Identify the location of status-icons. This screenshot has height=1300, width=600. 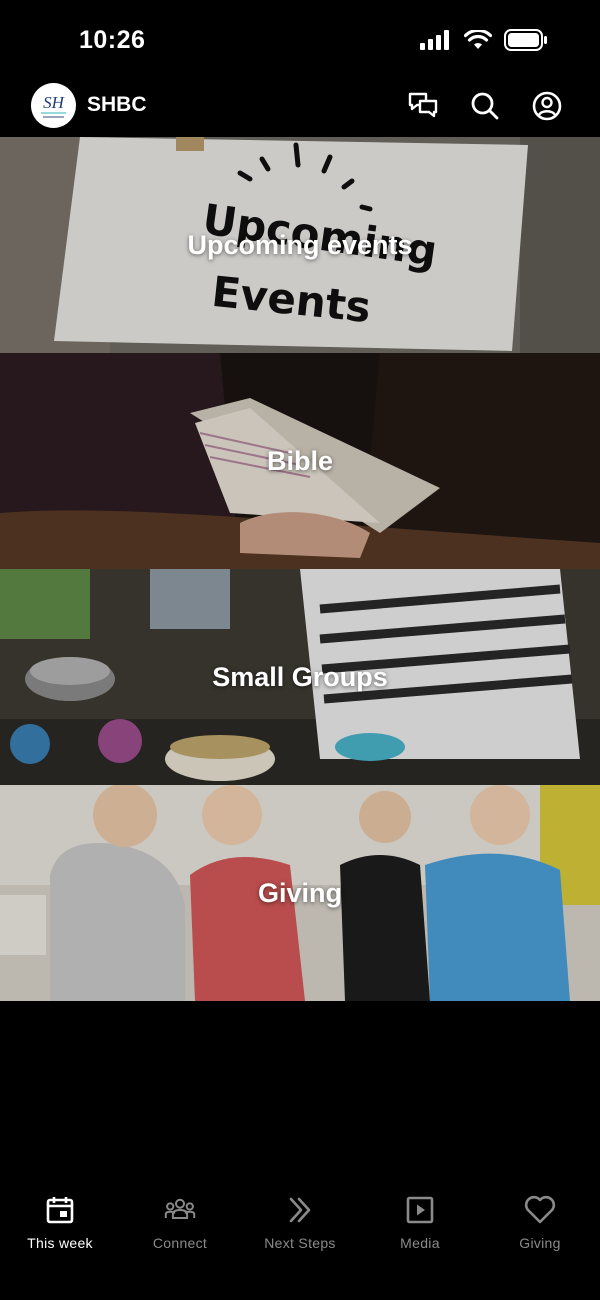
(484, 40).